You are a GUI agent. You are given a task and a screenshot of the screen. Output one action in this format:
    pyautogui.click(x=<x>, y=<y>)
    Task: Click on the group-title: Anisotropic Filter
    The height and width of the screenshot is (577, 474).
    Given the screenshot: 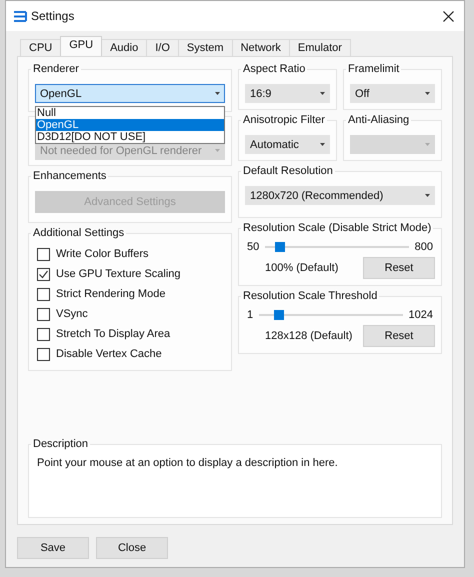 What is the action you would take?
    pyautogui.click(x=284, y=120)
    